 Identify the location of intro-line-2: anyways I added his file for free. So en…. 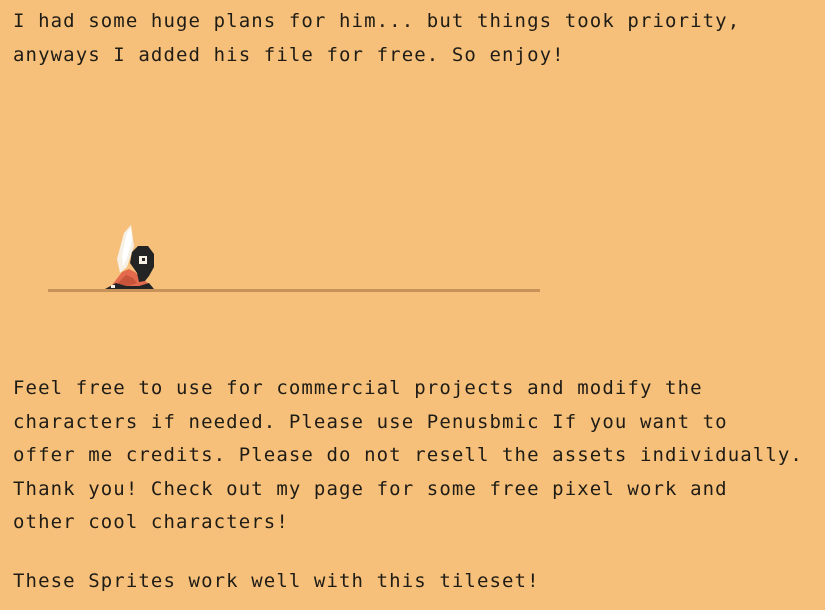
(289, 54).